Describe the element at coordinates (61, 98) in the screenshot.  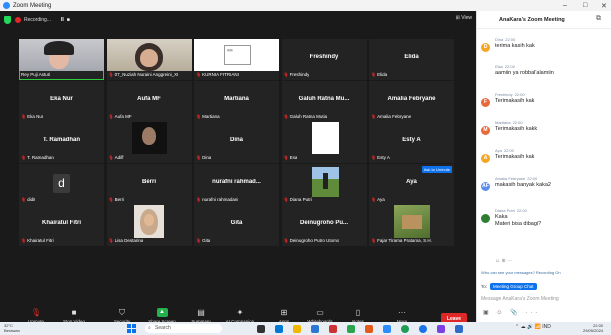
I see `participant-display-name: Eka Nur` at that location.